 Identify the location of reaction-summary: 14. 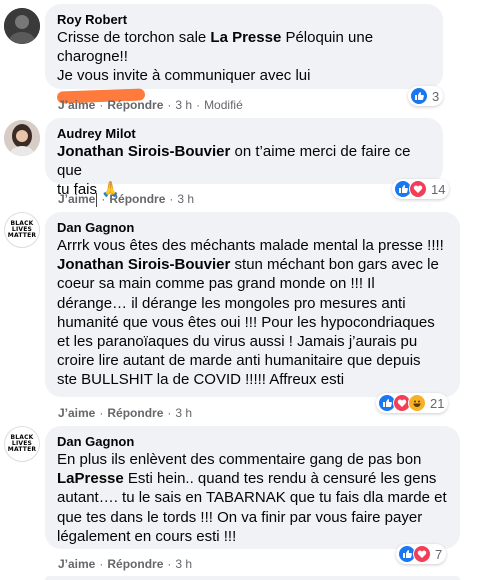
(421, 189).